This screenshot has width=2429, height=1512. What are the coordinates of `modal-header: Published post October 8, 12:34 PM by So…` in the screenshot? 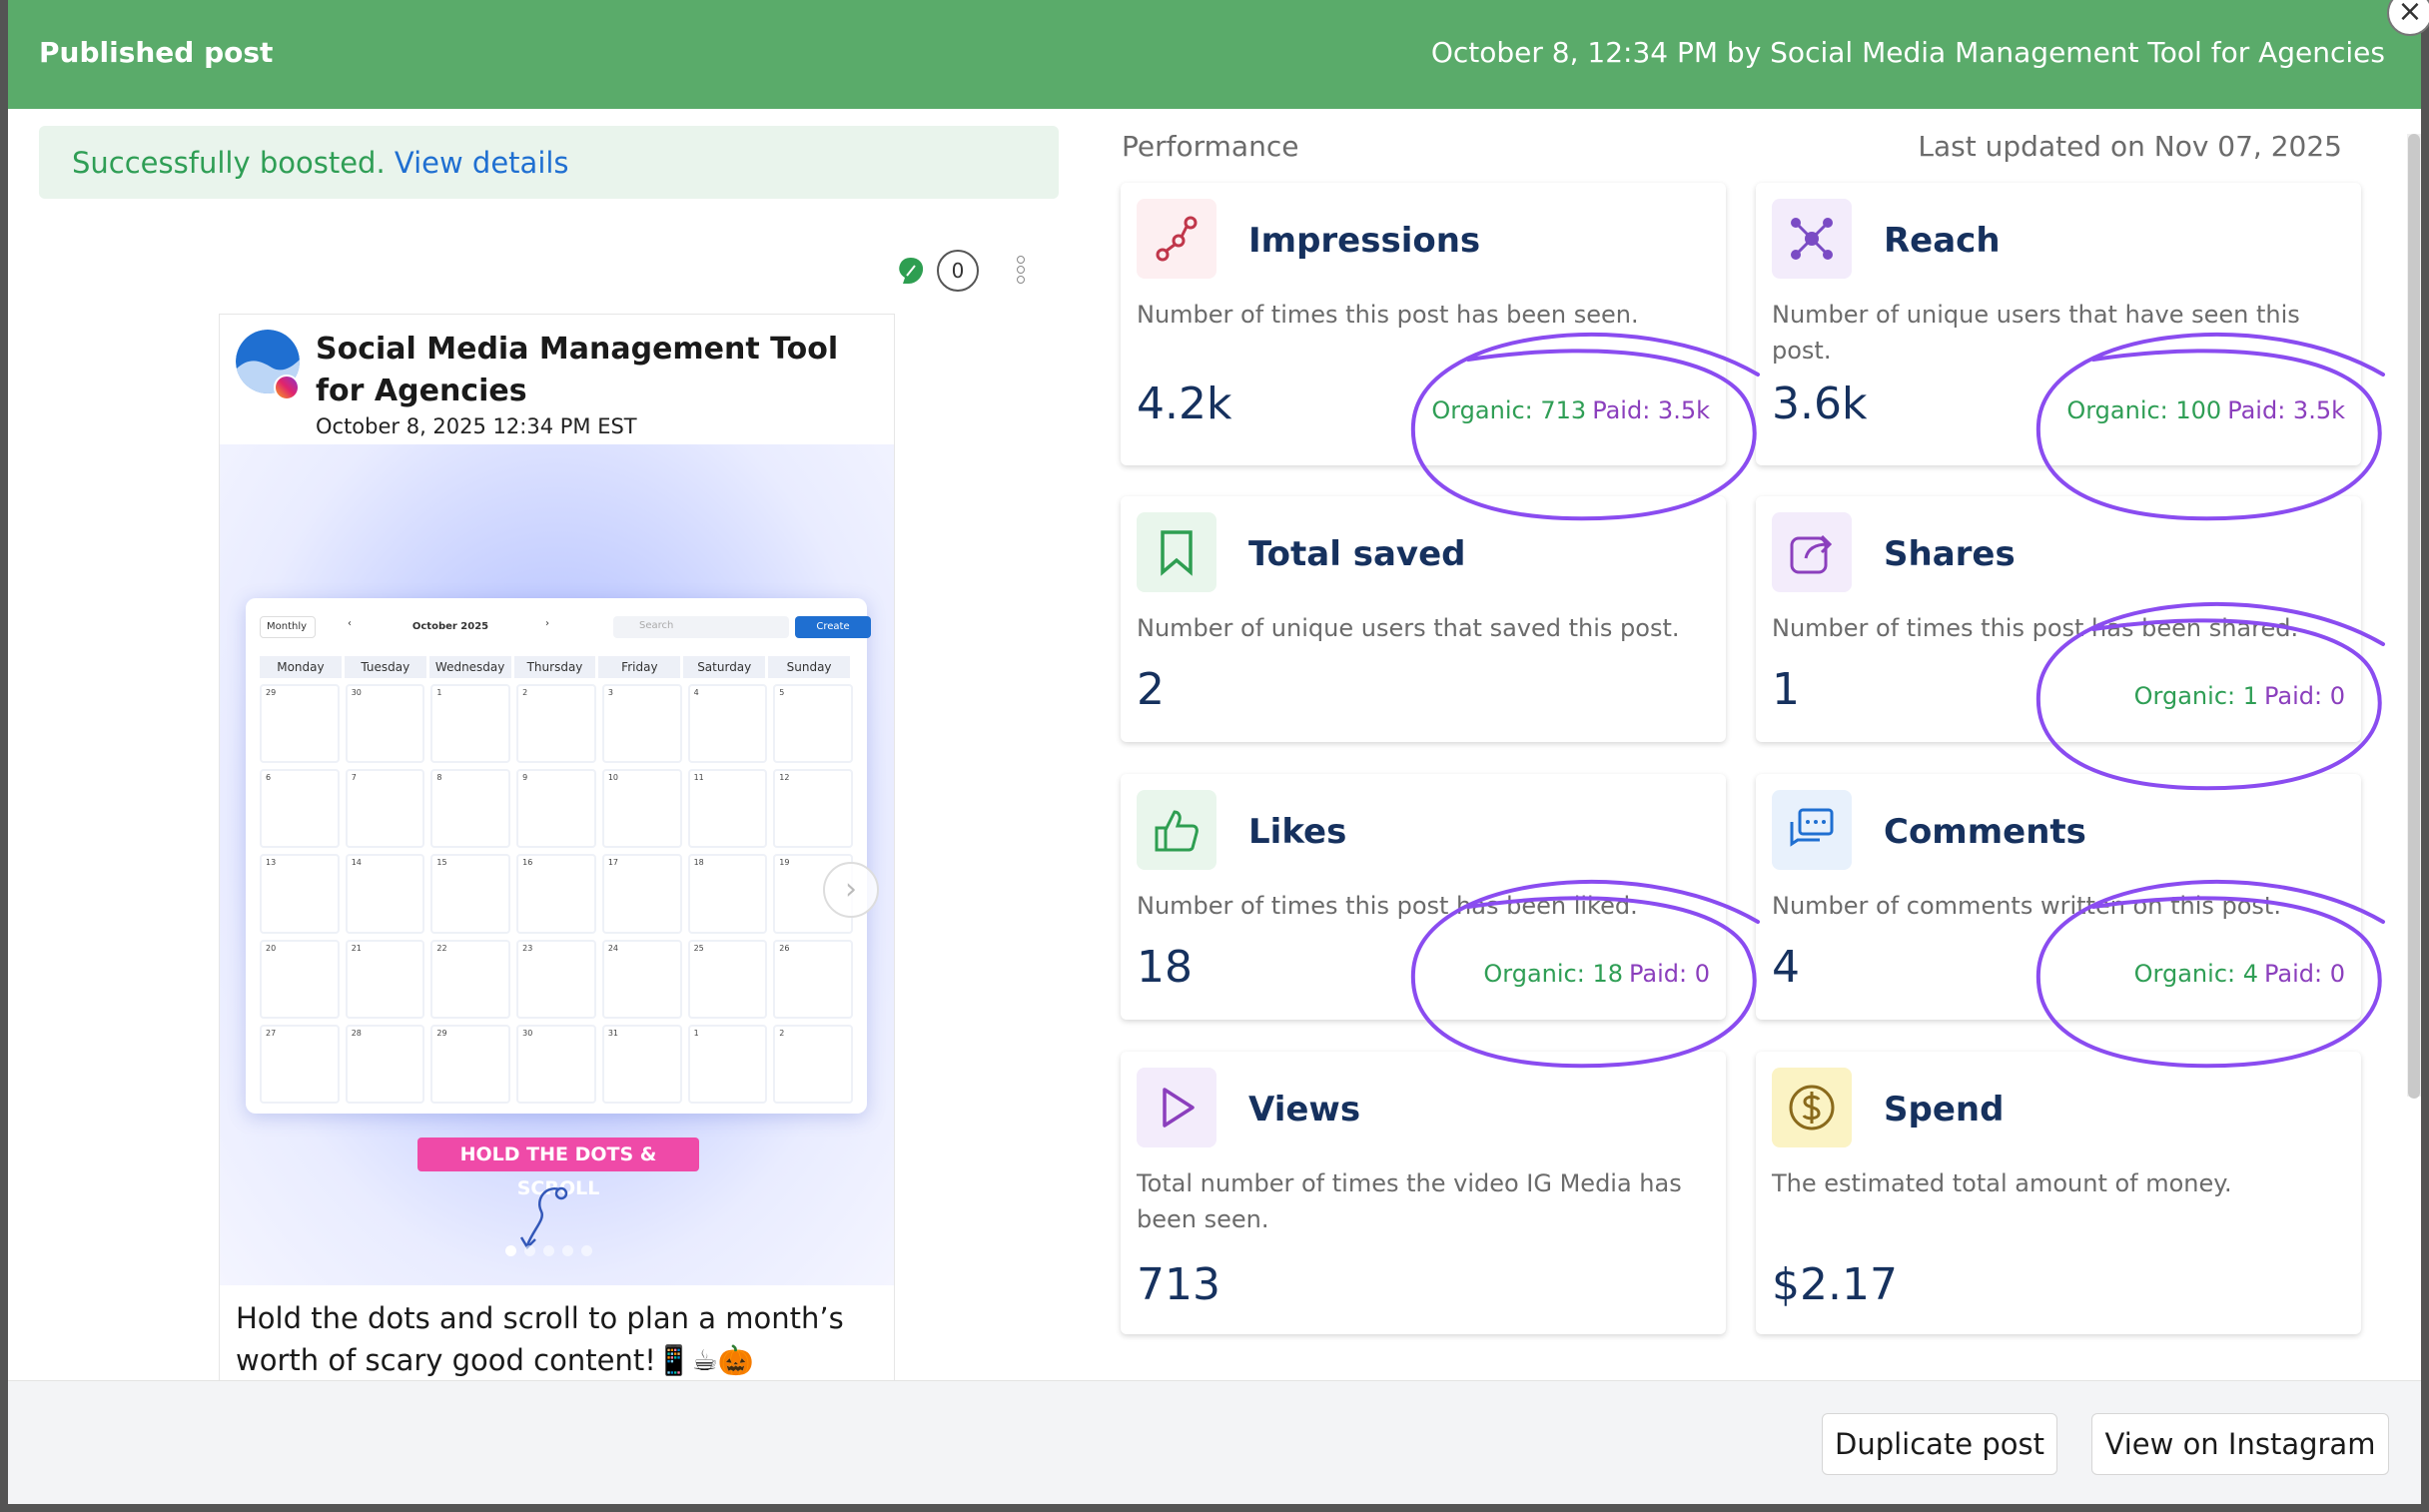 It's located at (1214, 54).